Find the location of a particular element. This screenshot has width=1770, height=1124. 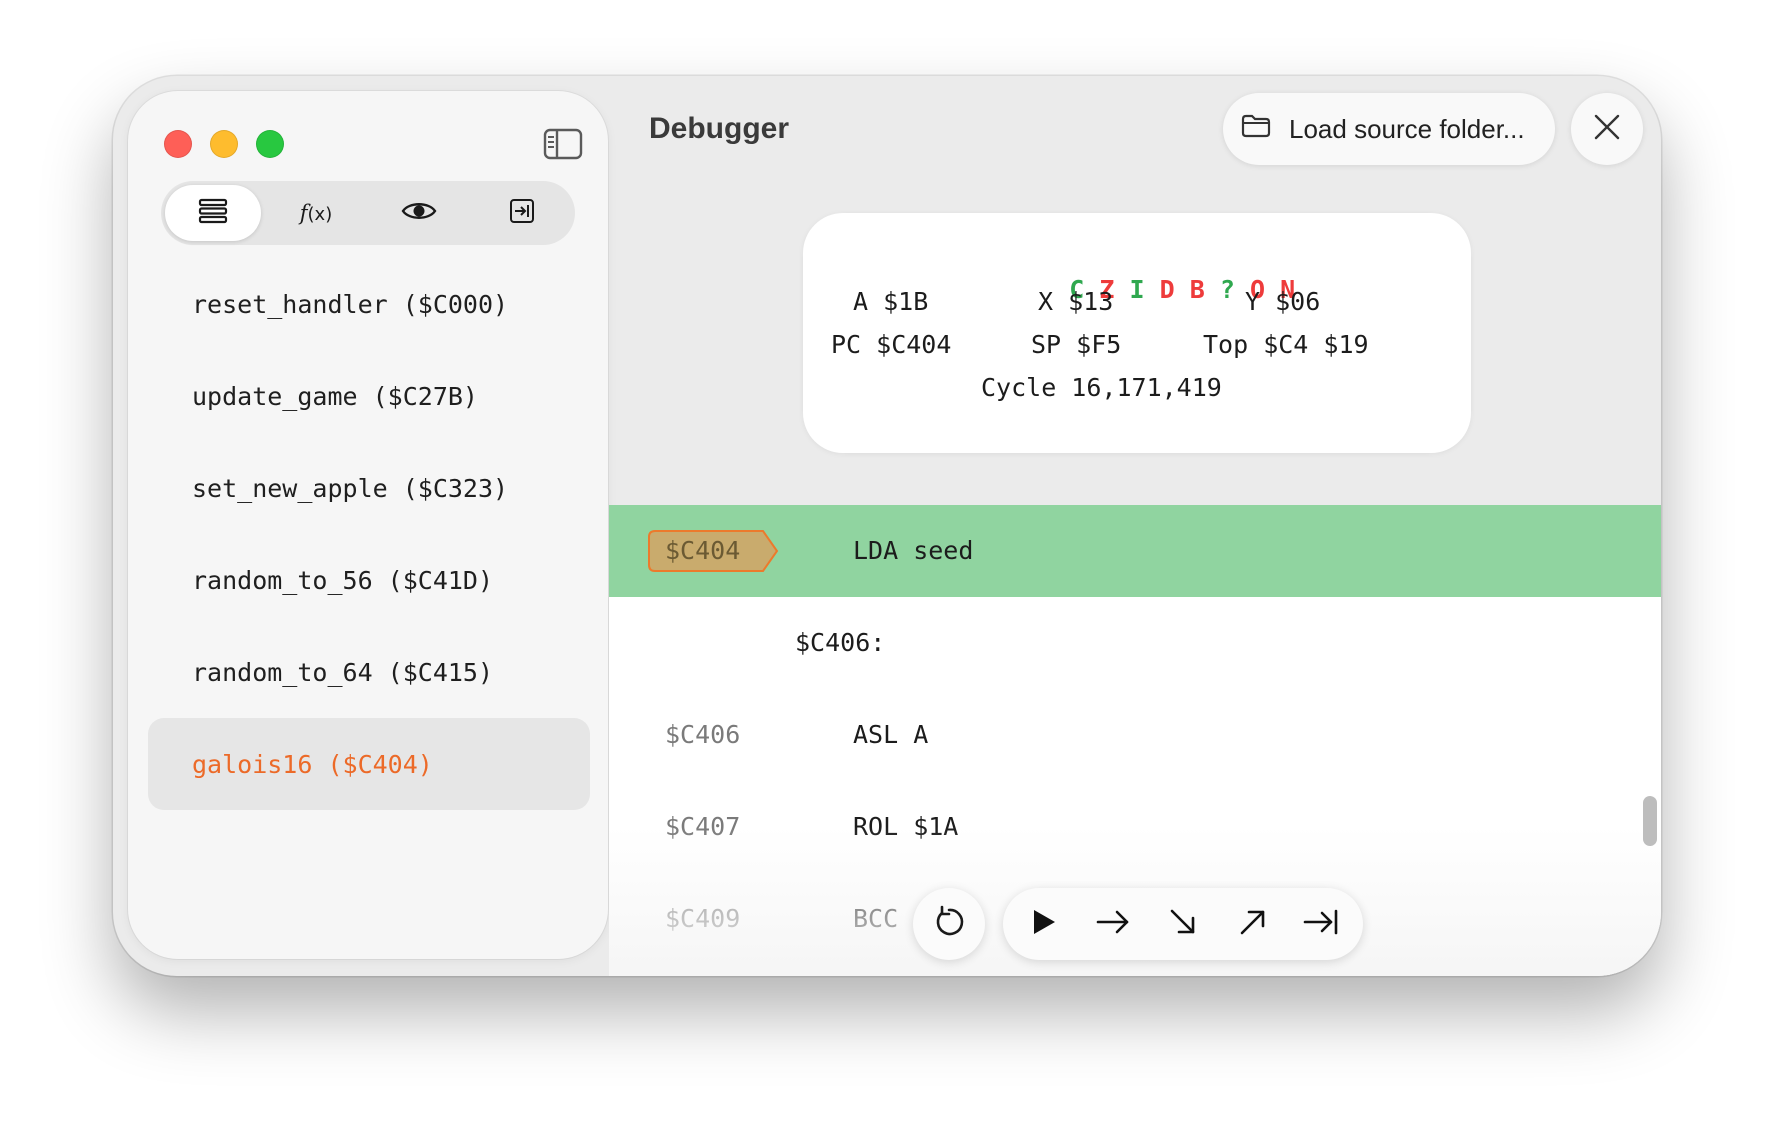

window-zoom-button is located at coordinates (270, 144).